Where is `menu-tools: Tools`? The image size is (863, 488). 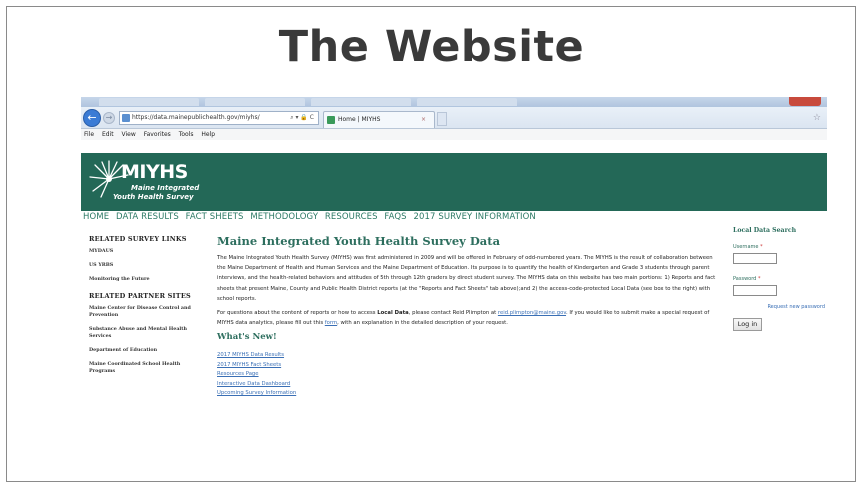 menu-tools: Tools is located at coordinates (186, 134).